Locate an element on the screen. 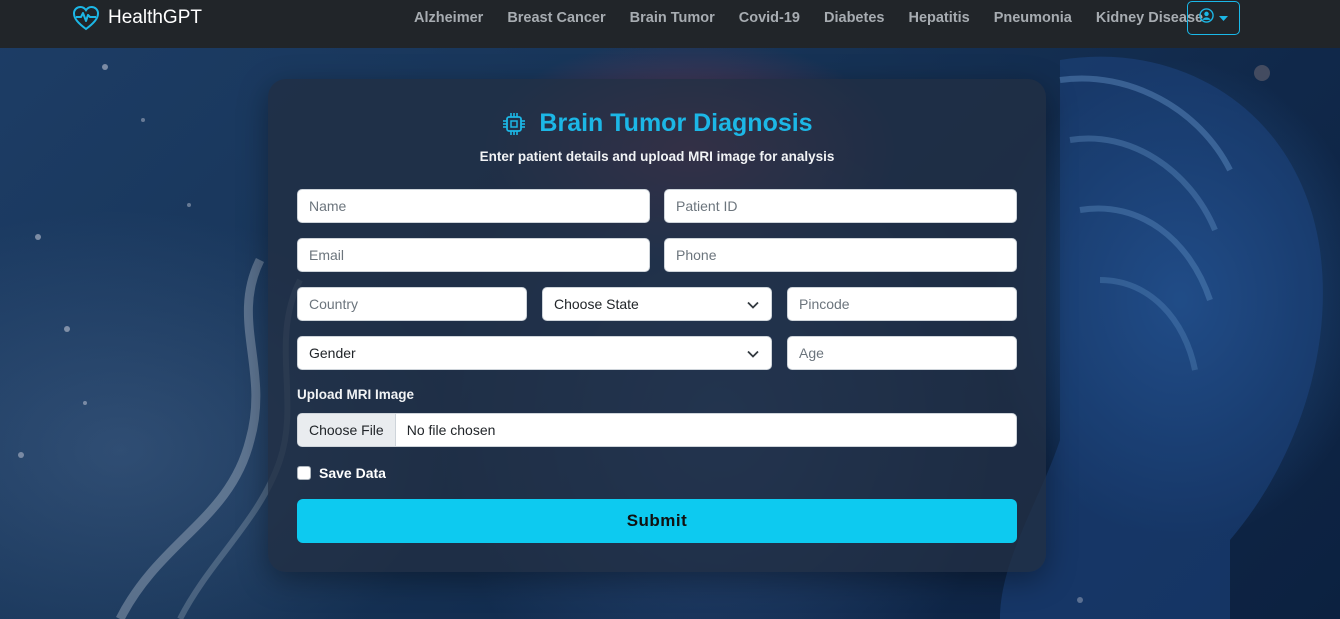  save-data-label: Save Data is located at coordinates (352, 473).